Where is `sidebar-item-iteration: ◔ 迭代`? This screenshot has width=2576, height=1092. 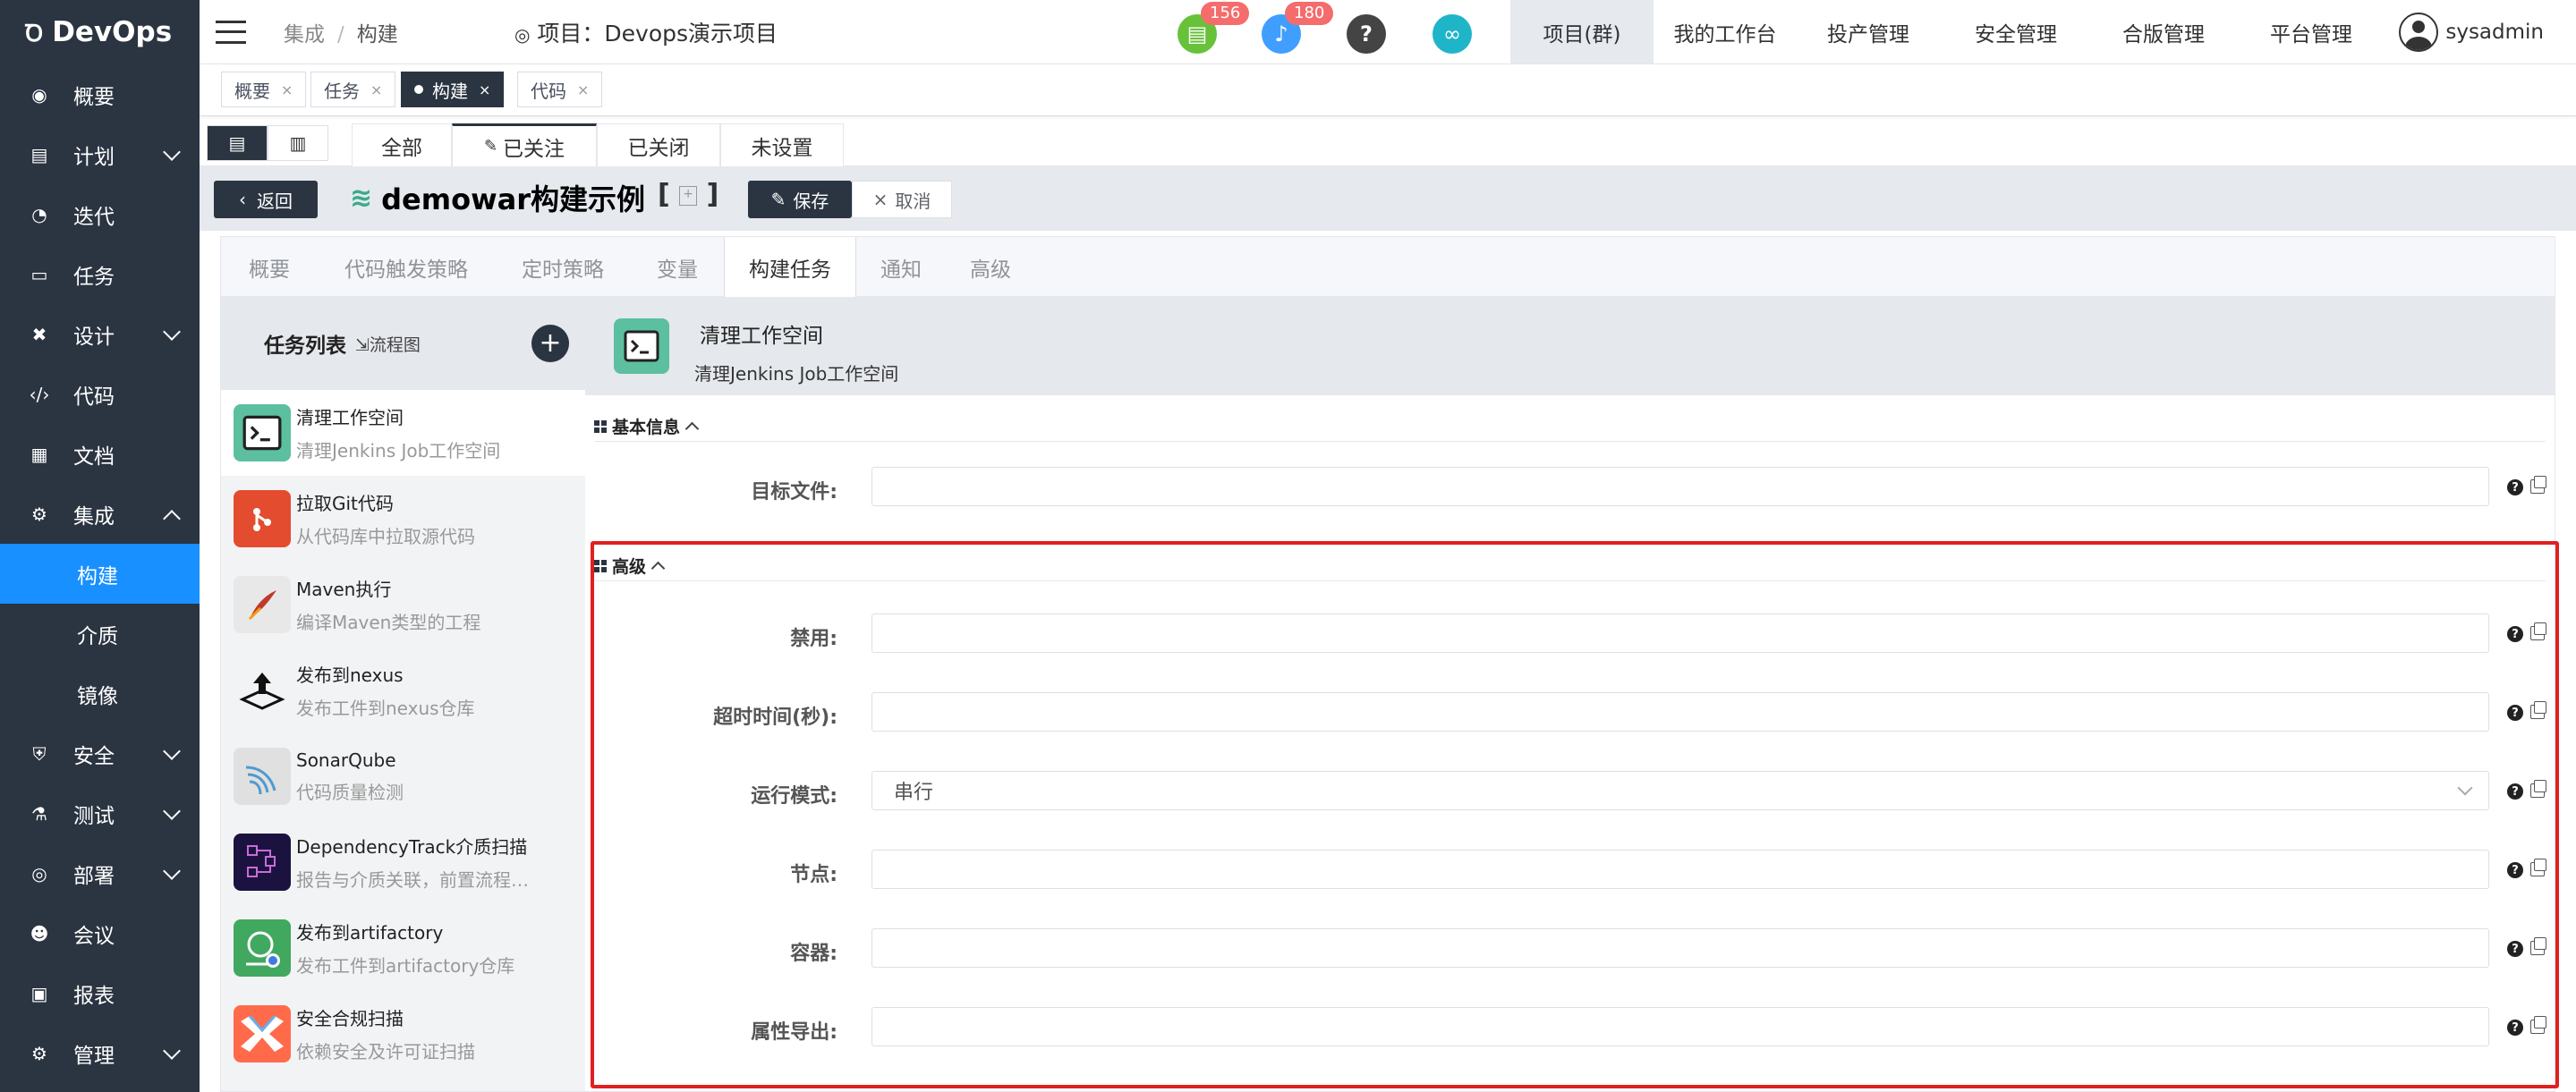 sidebar-item-iteration: ◔ 迭代 is located at coordinates (100, 214).